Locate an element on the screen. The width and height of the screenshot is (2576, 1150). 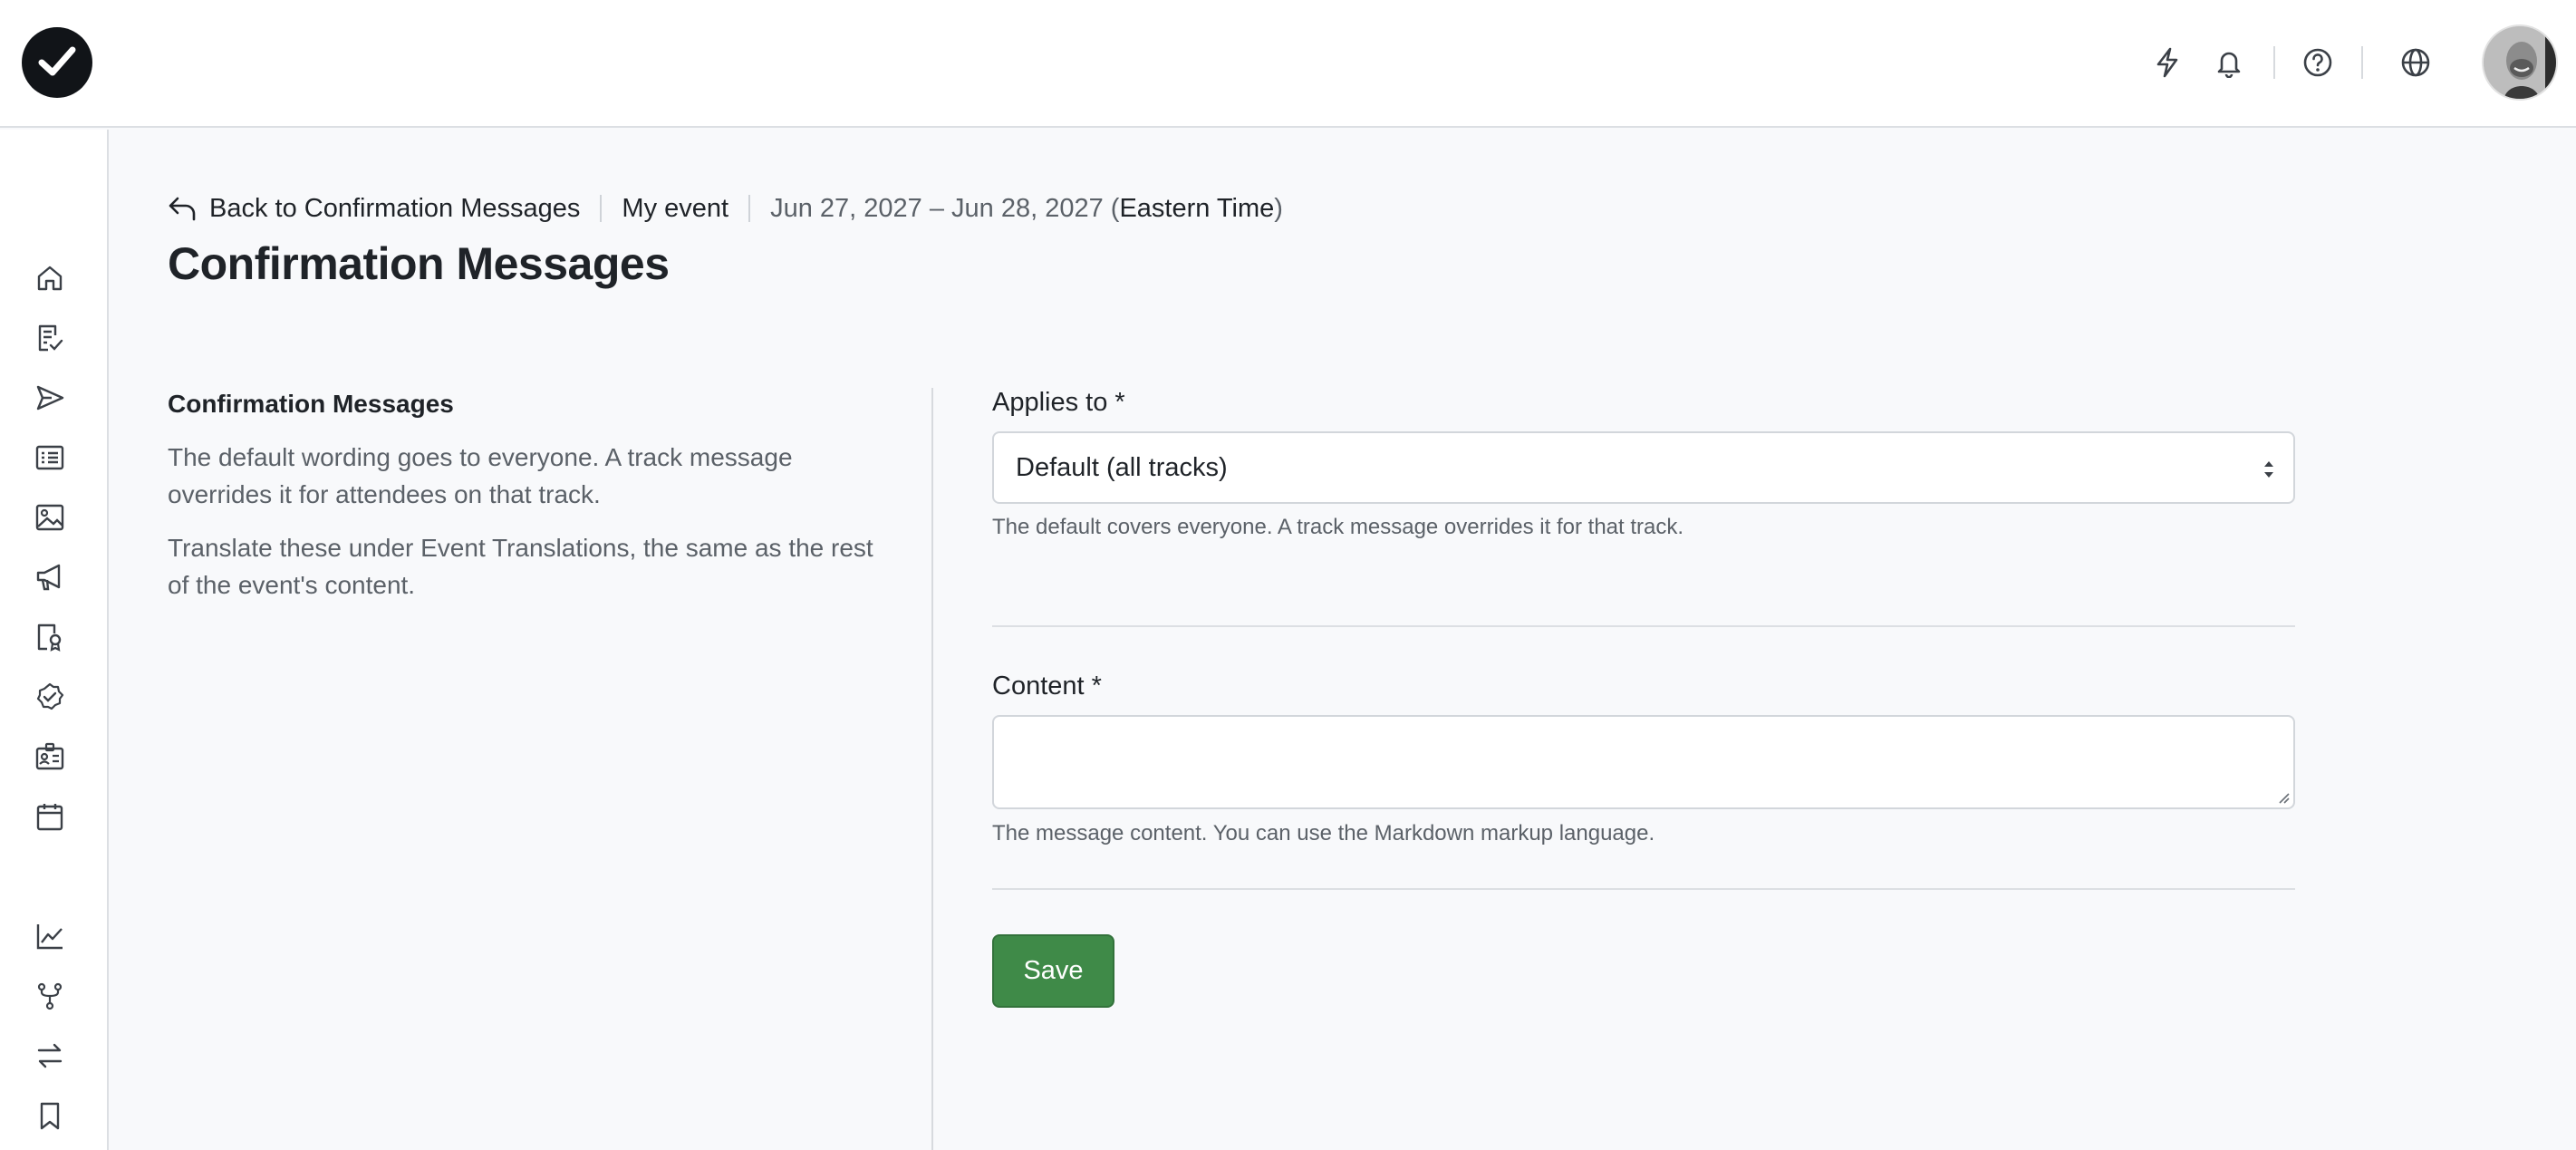
event-name: My event is located at coordinates (675, 209).